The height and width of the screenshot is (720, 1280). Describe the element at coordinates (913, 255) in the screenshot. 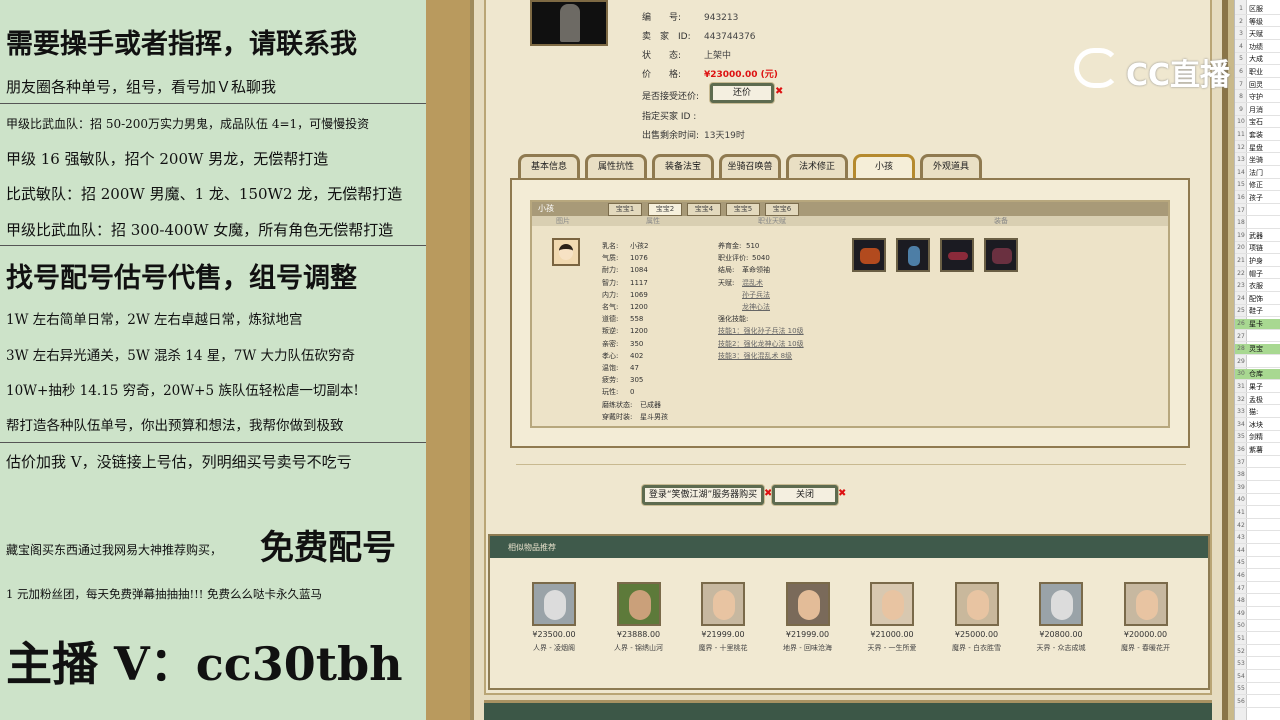

I see `vase-icon` at that location.